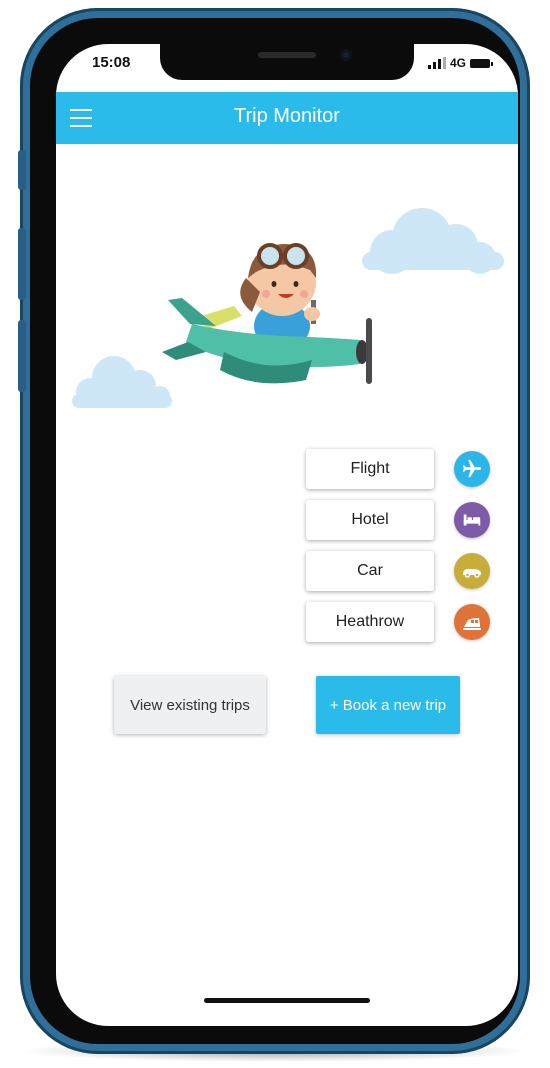 The image size is (550, 1068). Describe the element at coordinates (472, 469) in the screenshot. I see `airplane-icon` at that location.